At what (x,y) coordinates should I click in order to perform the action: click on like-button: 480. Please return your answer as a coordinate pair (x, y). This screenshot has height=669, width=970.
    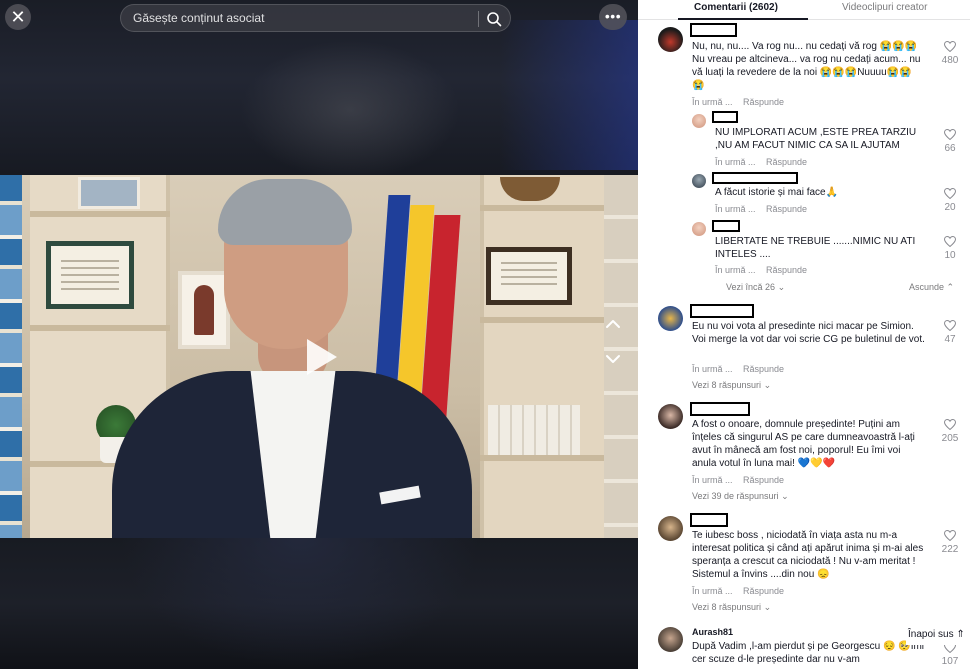
    Looking at the image, I should click on (950, 53).